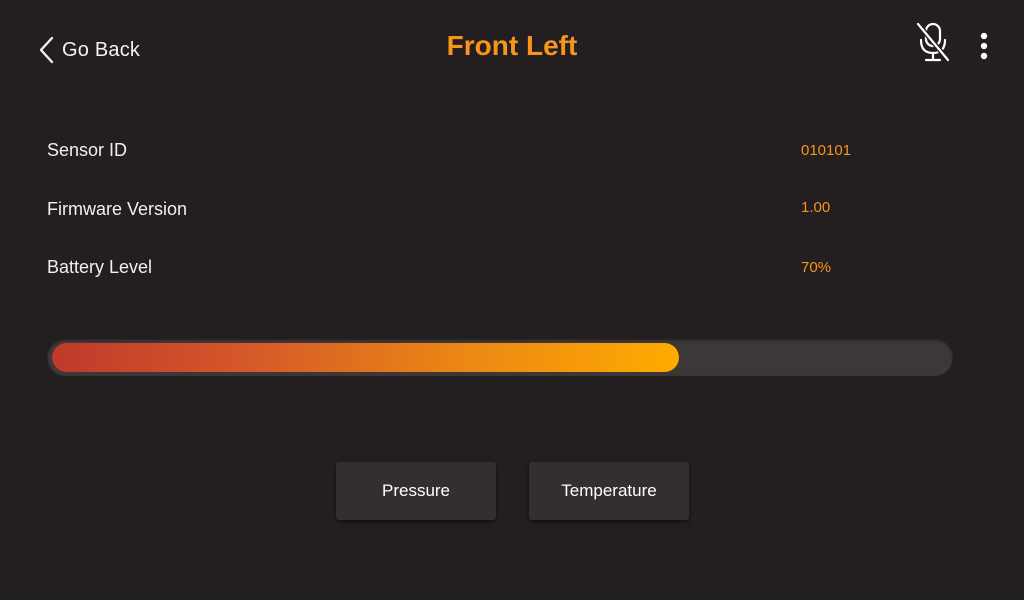  What do you see at coordinates (609, 491) in the screenshot?
I see `temperature-button: Temperature` at bounding box center [609, 491].